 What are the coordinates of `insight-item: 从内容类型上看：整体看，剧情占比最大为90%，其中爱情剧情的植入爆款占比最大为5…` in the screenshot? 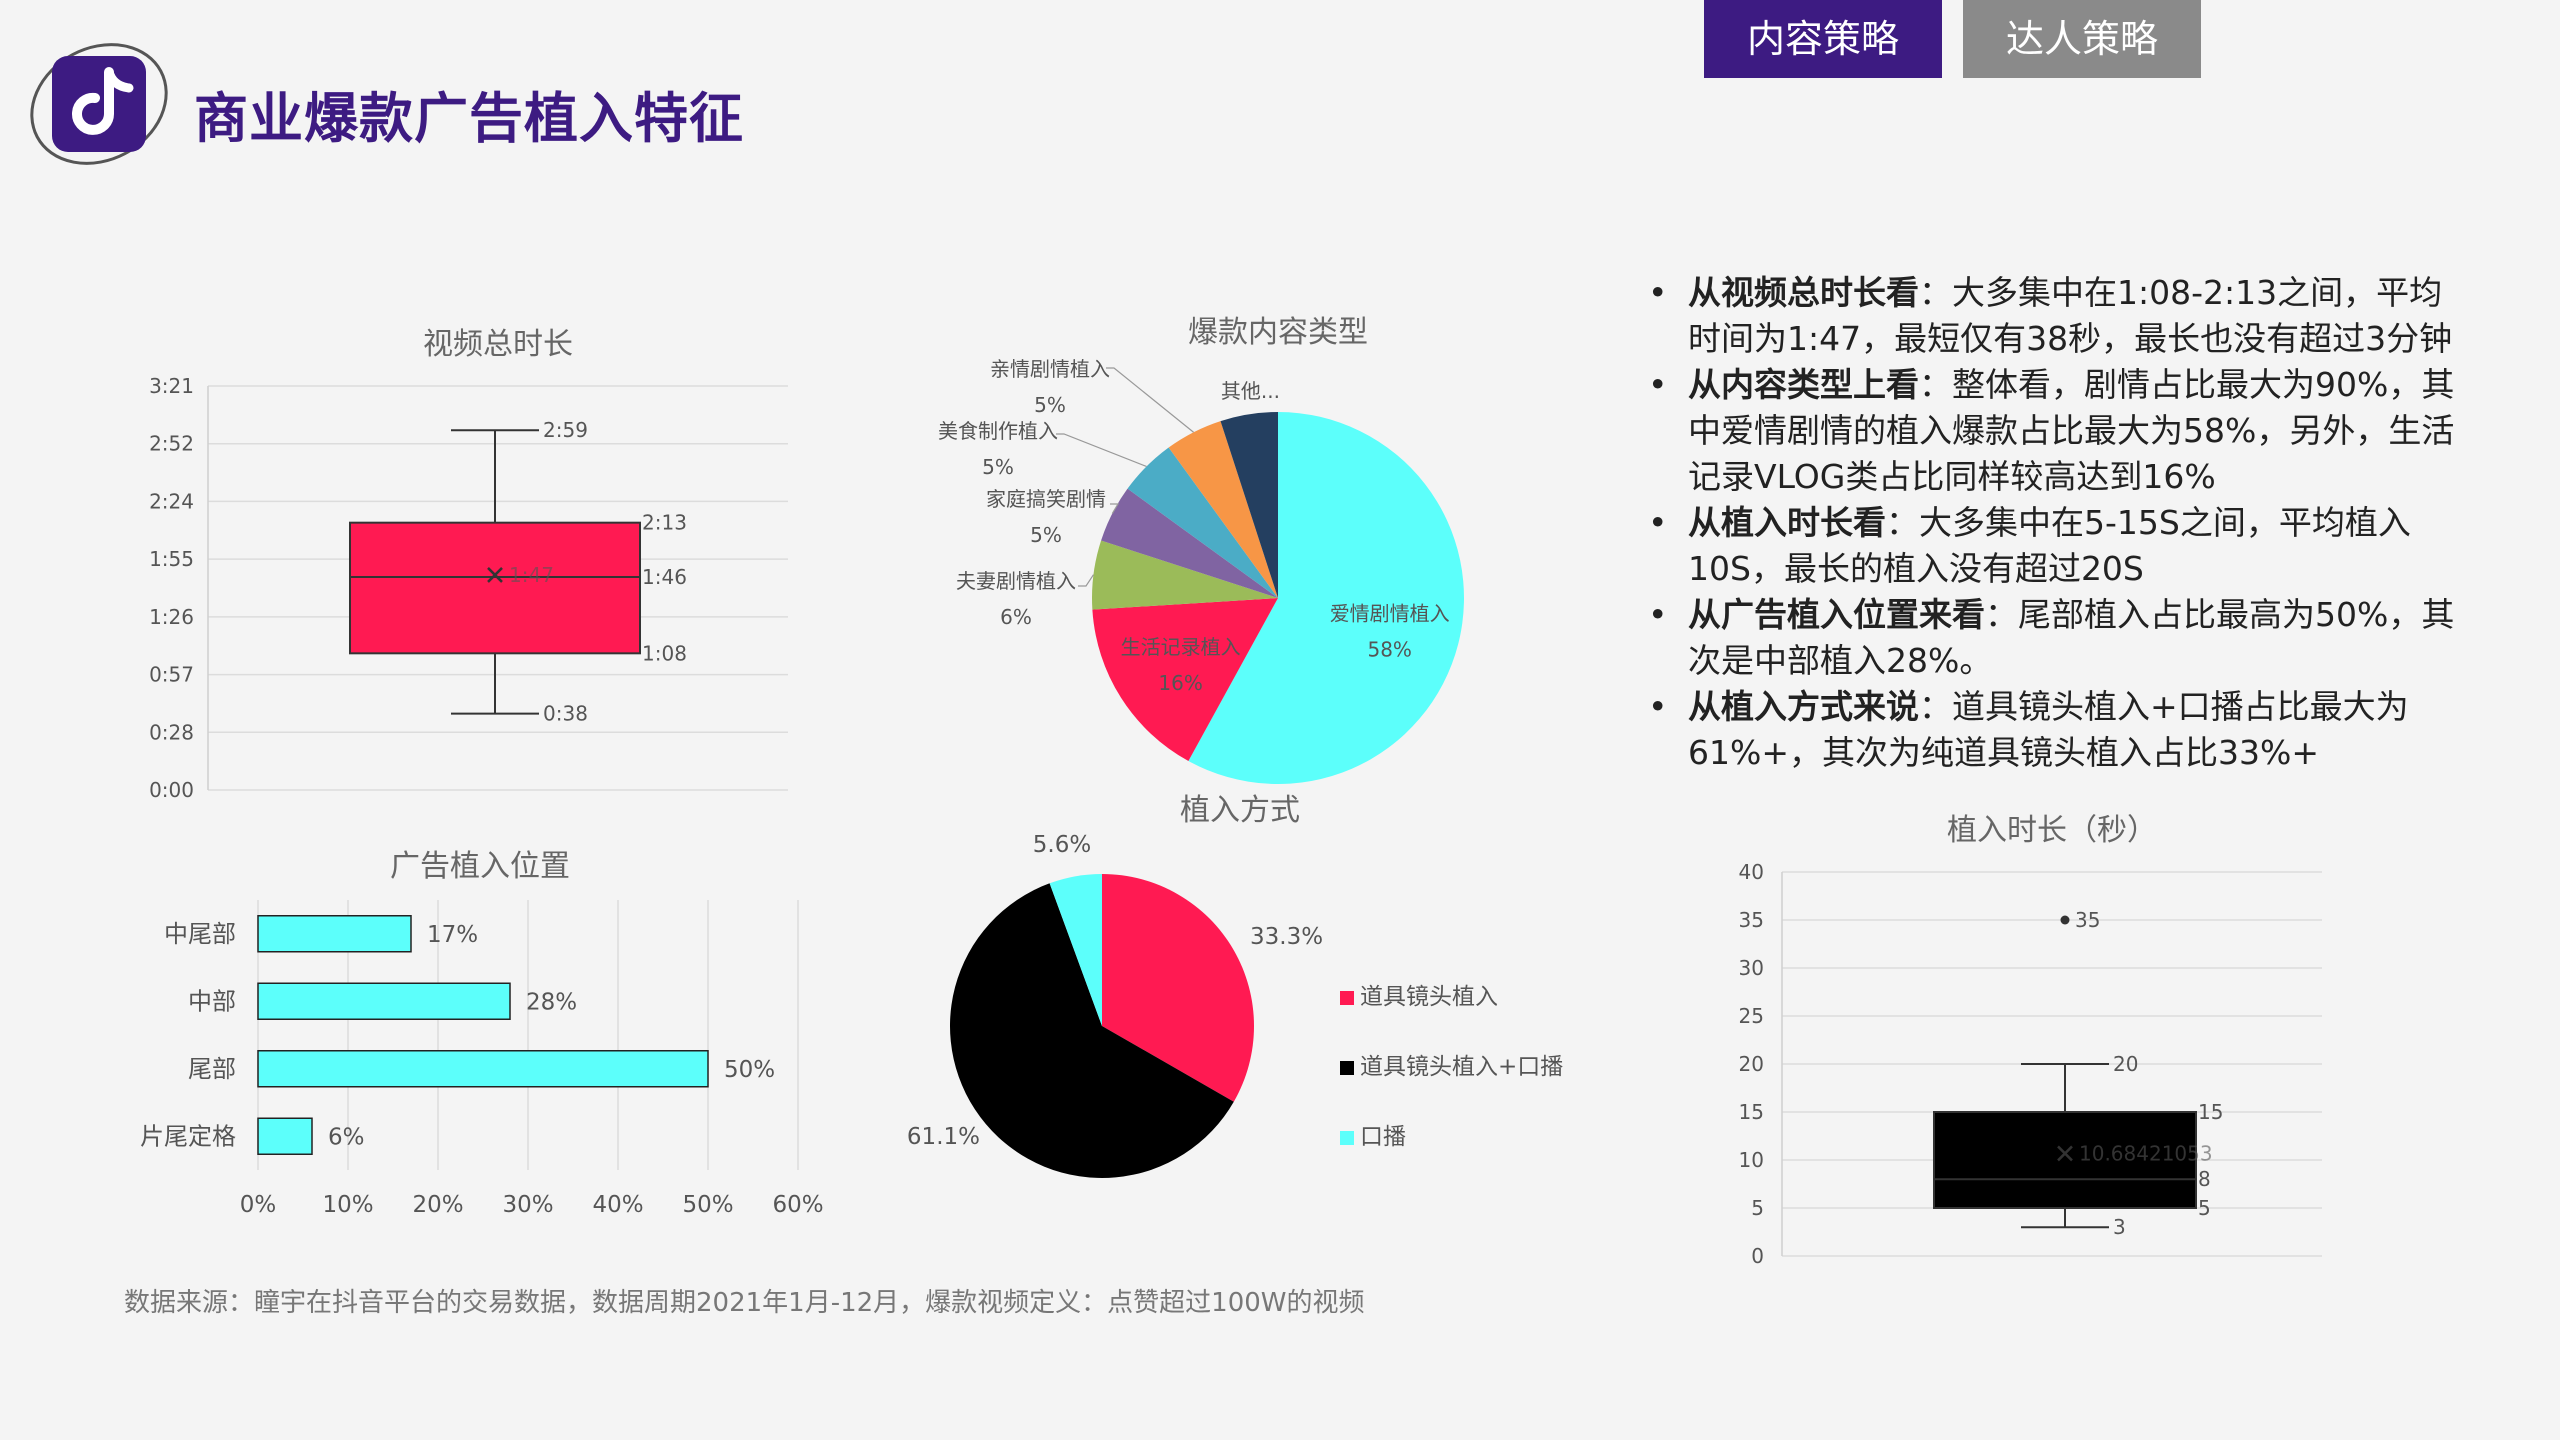 It's located at (2055, 431).